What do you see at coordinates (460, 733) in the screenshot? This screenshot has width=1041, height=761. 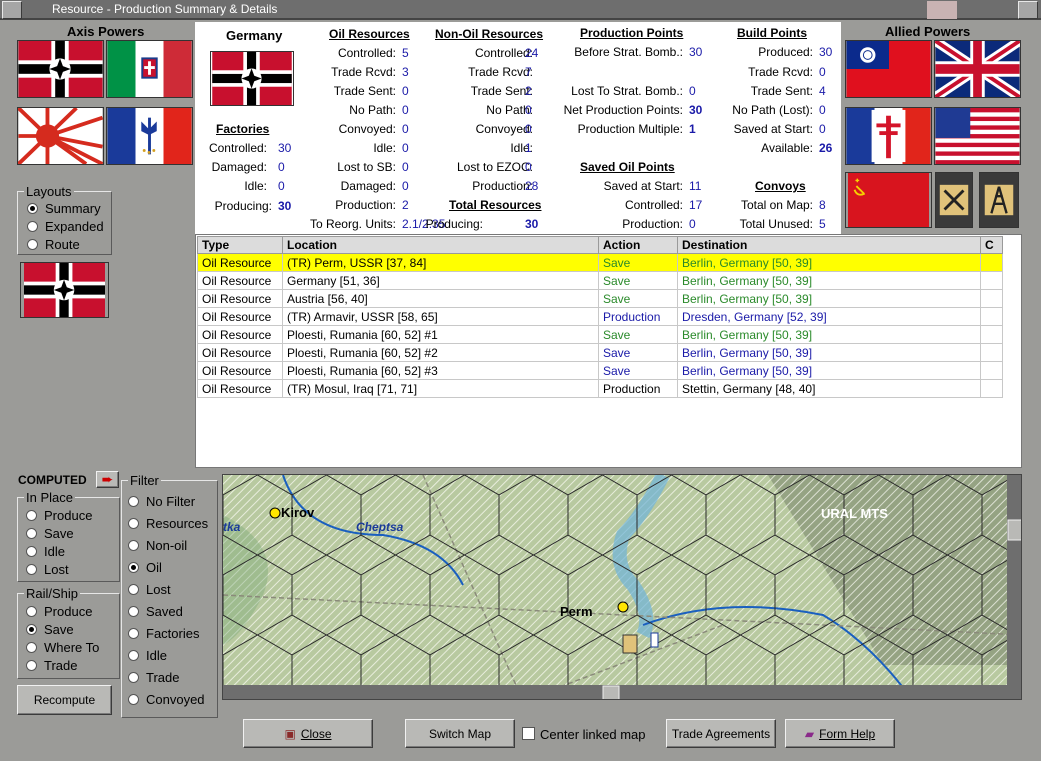 I see `switch-map-button: Switch Map` at bounding box center [460, 733].